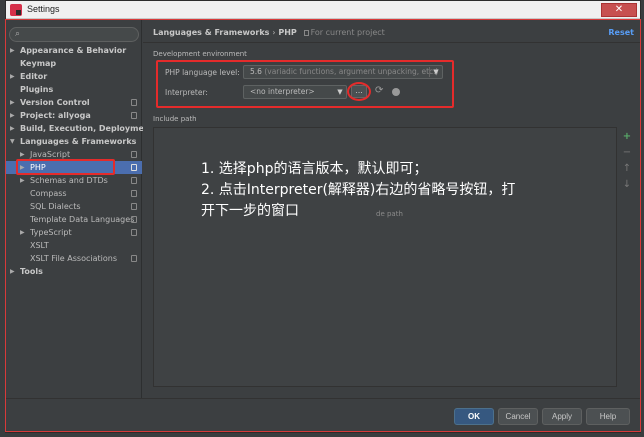 This screenshot has height=437, width=644. Describe the element at coordinates (74, 193) in the screenshot. I see `sidebar-item-compass: Compass` at that location.